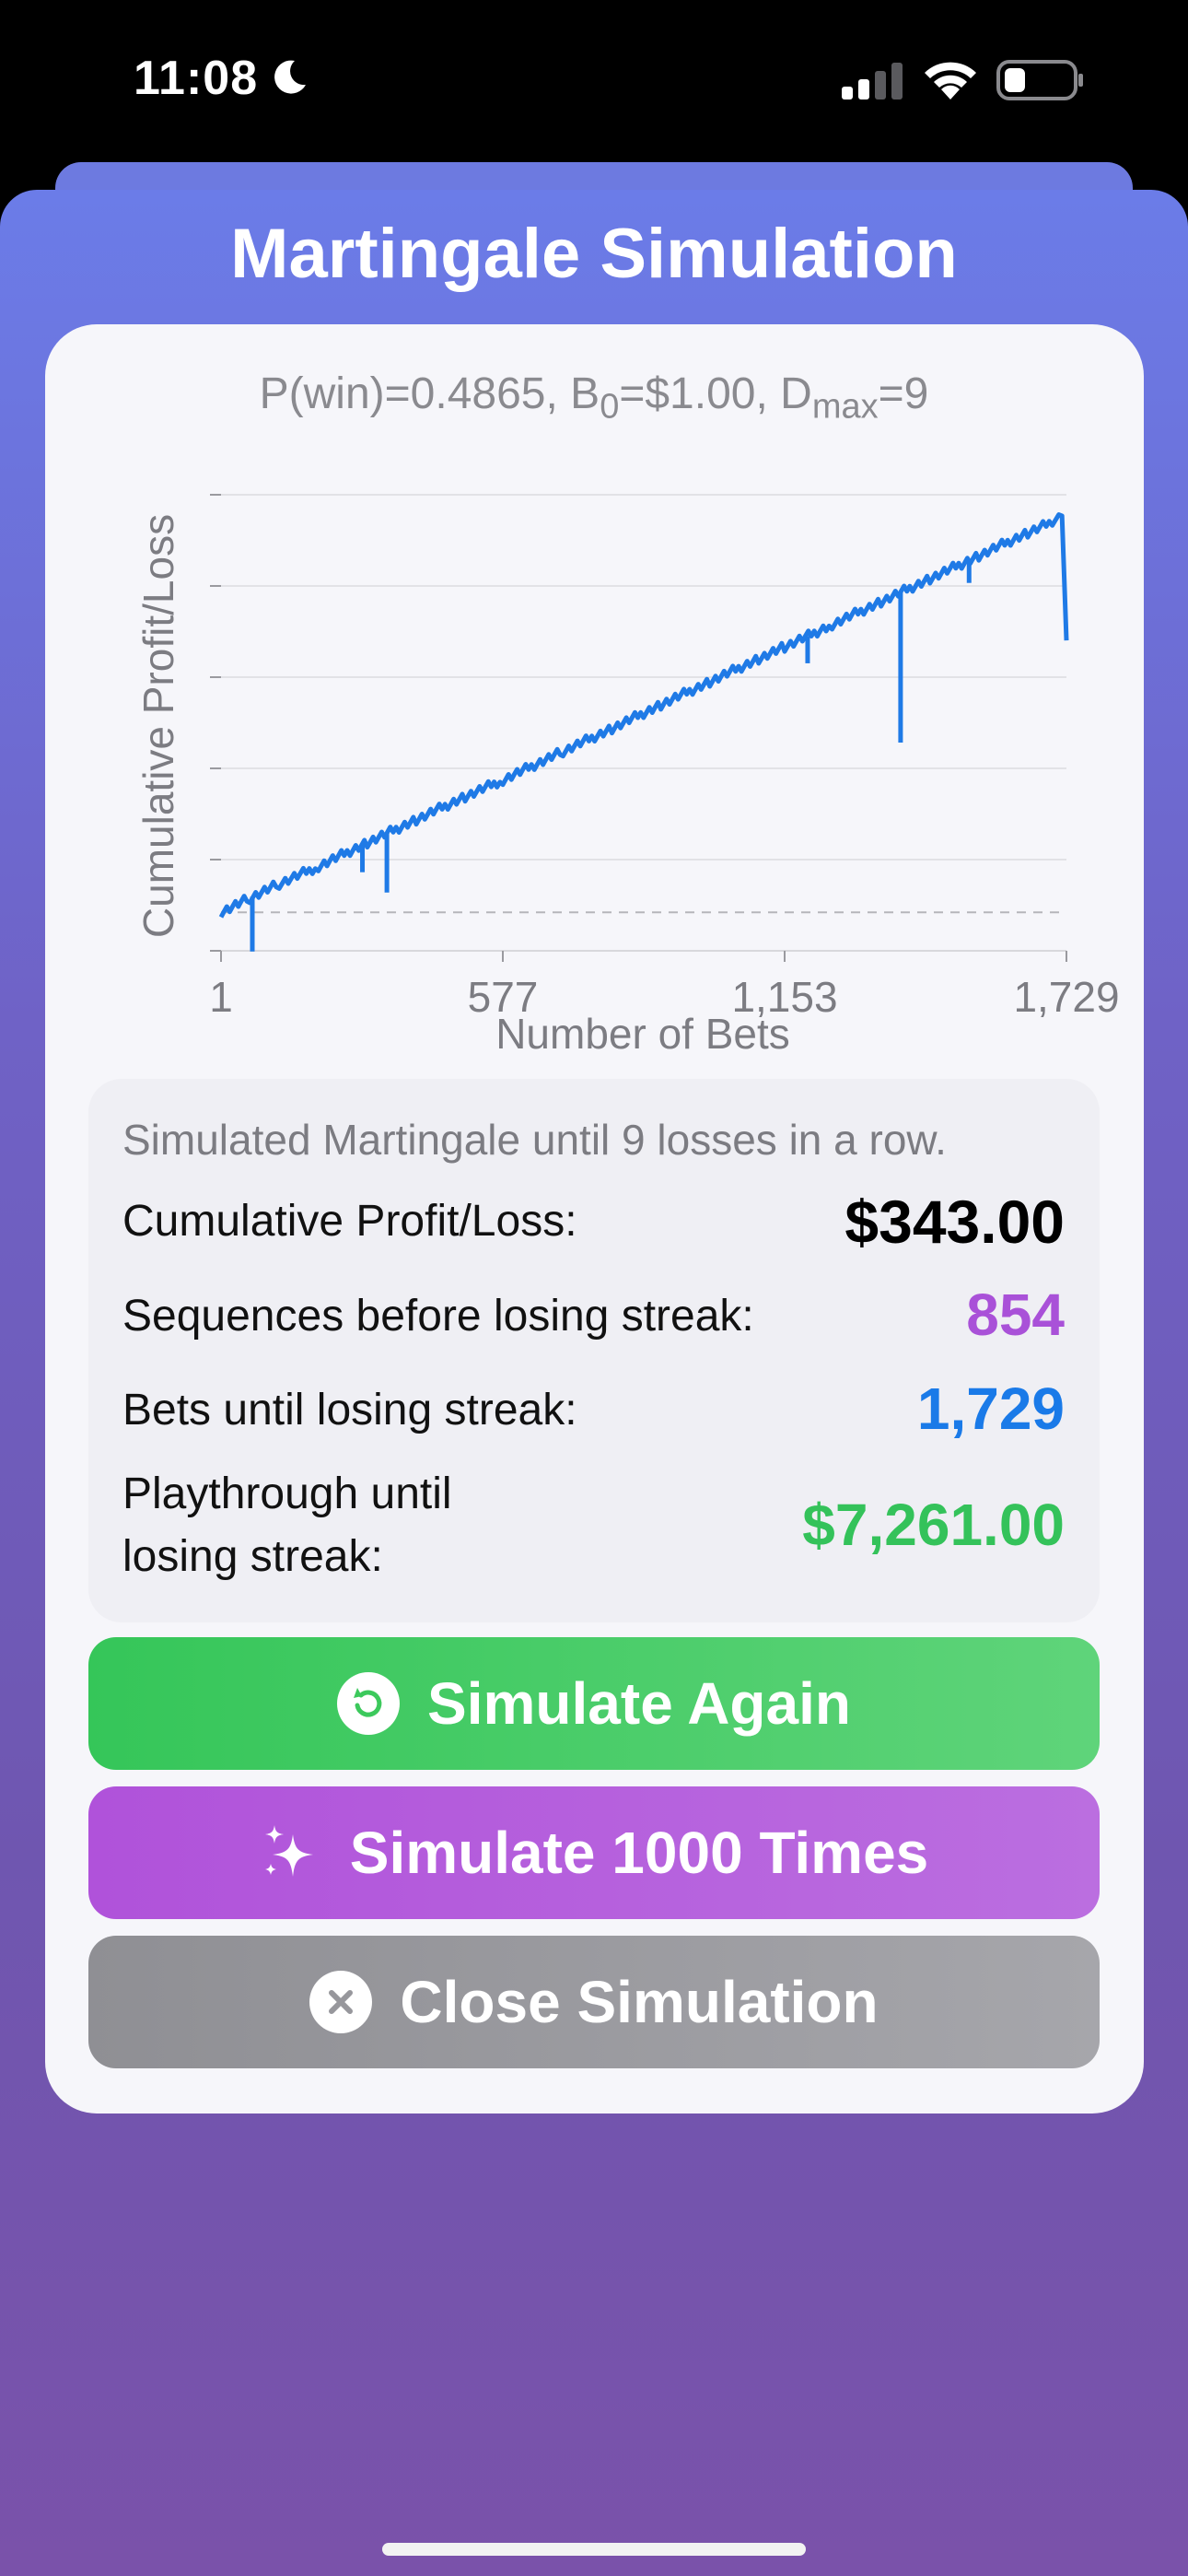 The width and height of the screenshot is (1188, 2576). Describe the element at coordinates (594, 2549) in the screenshot. I see `home-indicator` at that location.